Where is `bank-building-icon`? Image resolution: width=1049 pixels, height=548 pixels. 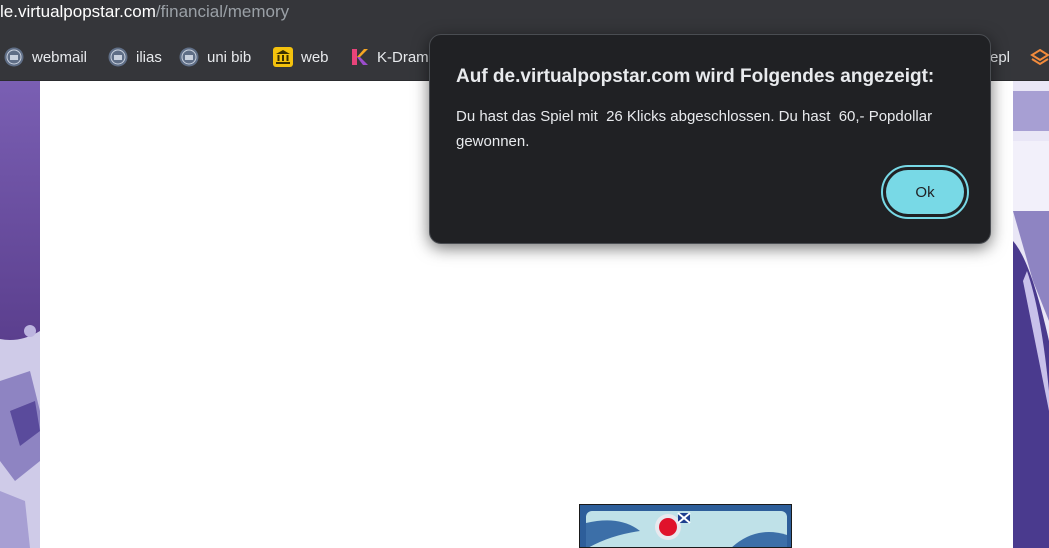 bank-building-icon is located at coordinates (283, 57).